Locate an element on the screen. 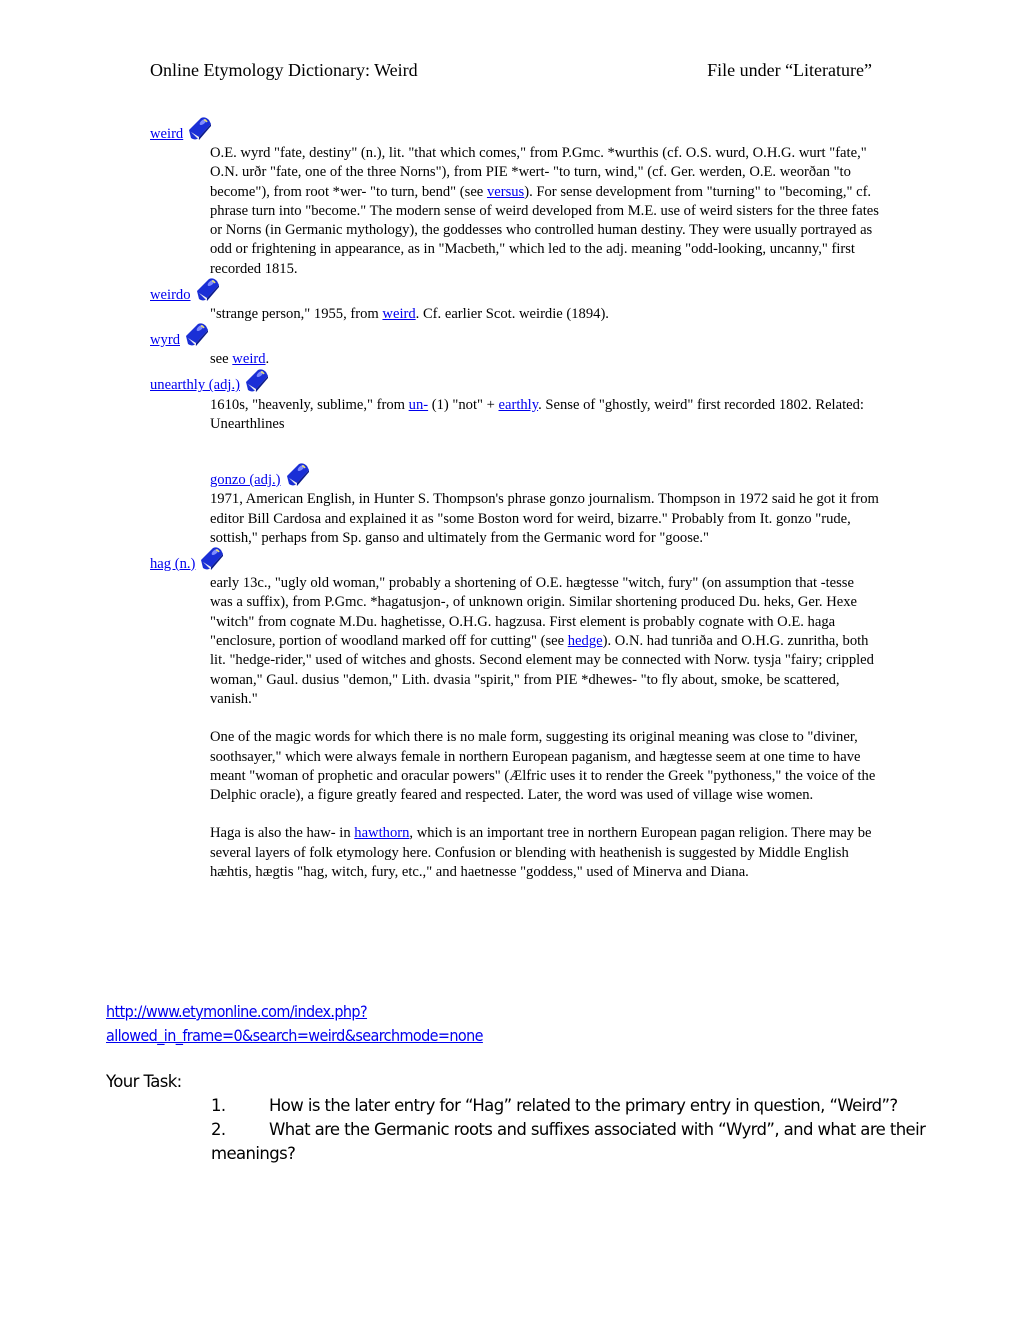  headword-link: weird is located at coordinates (166, 134).